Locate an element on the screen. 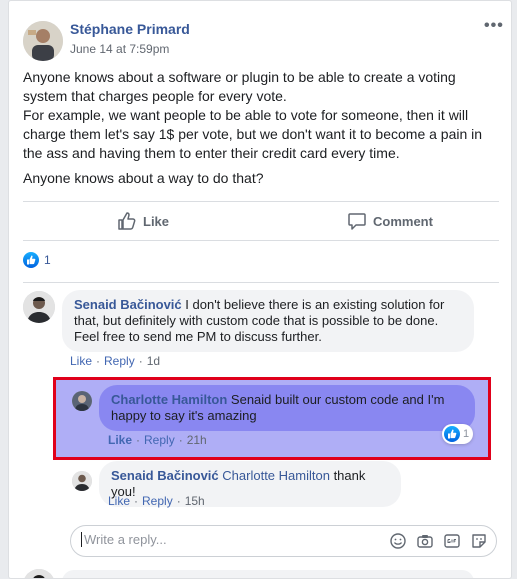  comments-divider is located at coordinates (261, 282).